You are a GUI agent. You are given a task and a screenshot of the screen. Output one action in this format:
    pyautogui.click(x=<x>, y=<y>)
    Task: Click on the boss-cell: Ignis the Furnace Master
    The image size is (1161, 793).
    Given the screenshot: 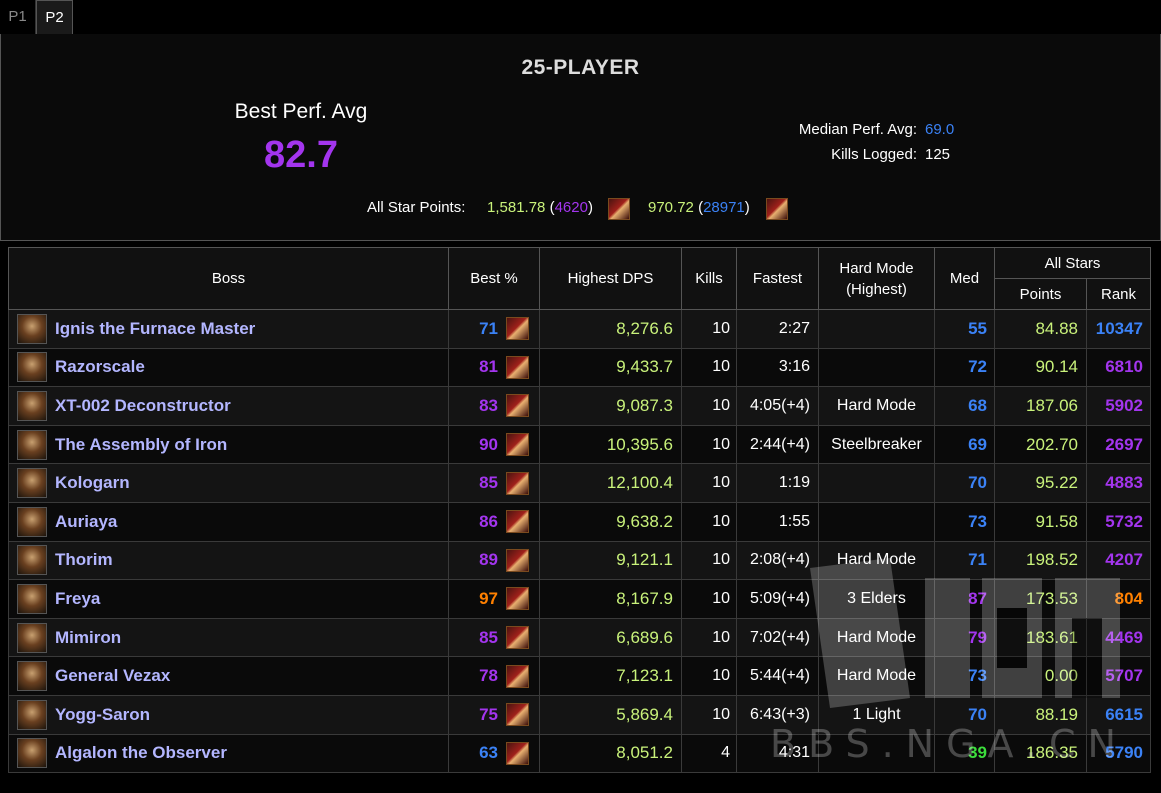 What is the action you would take?
    pyautogui.click(x=228, y=329)
    